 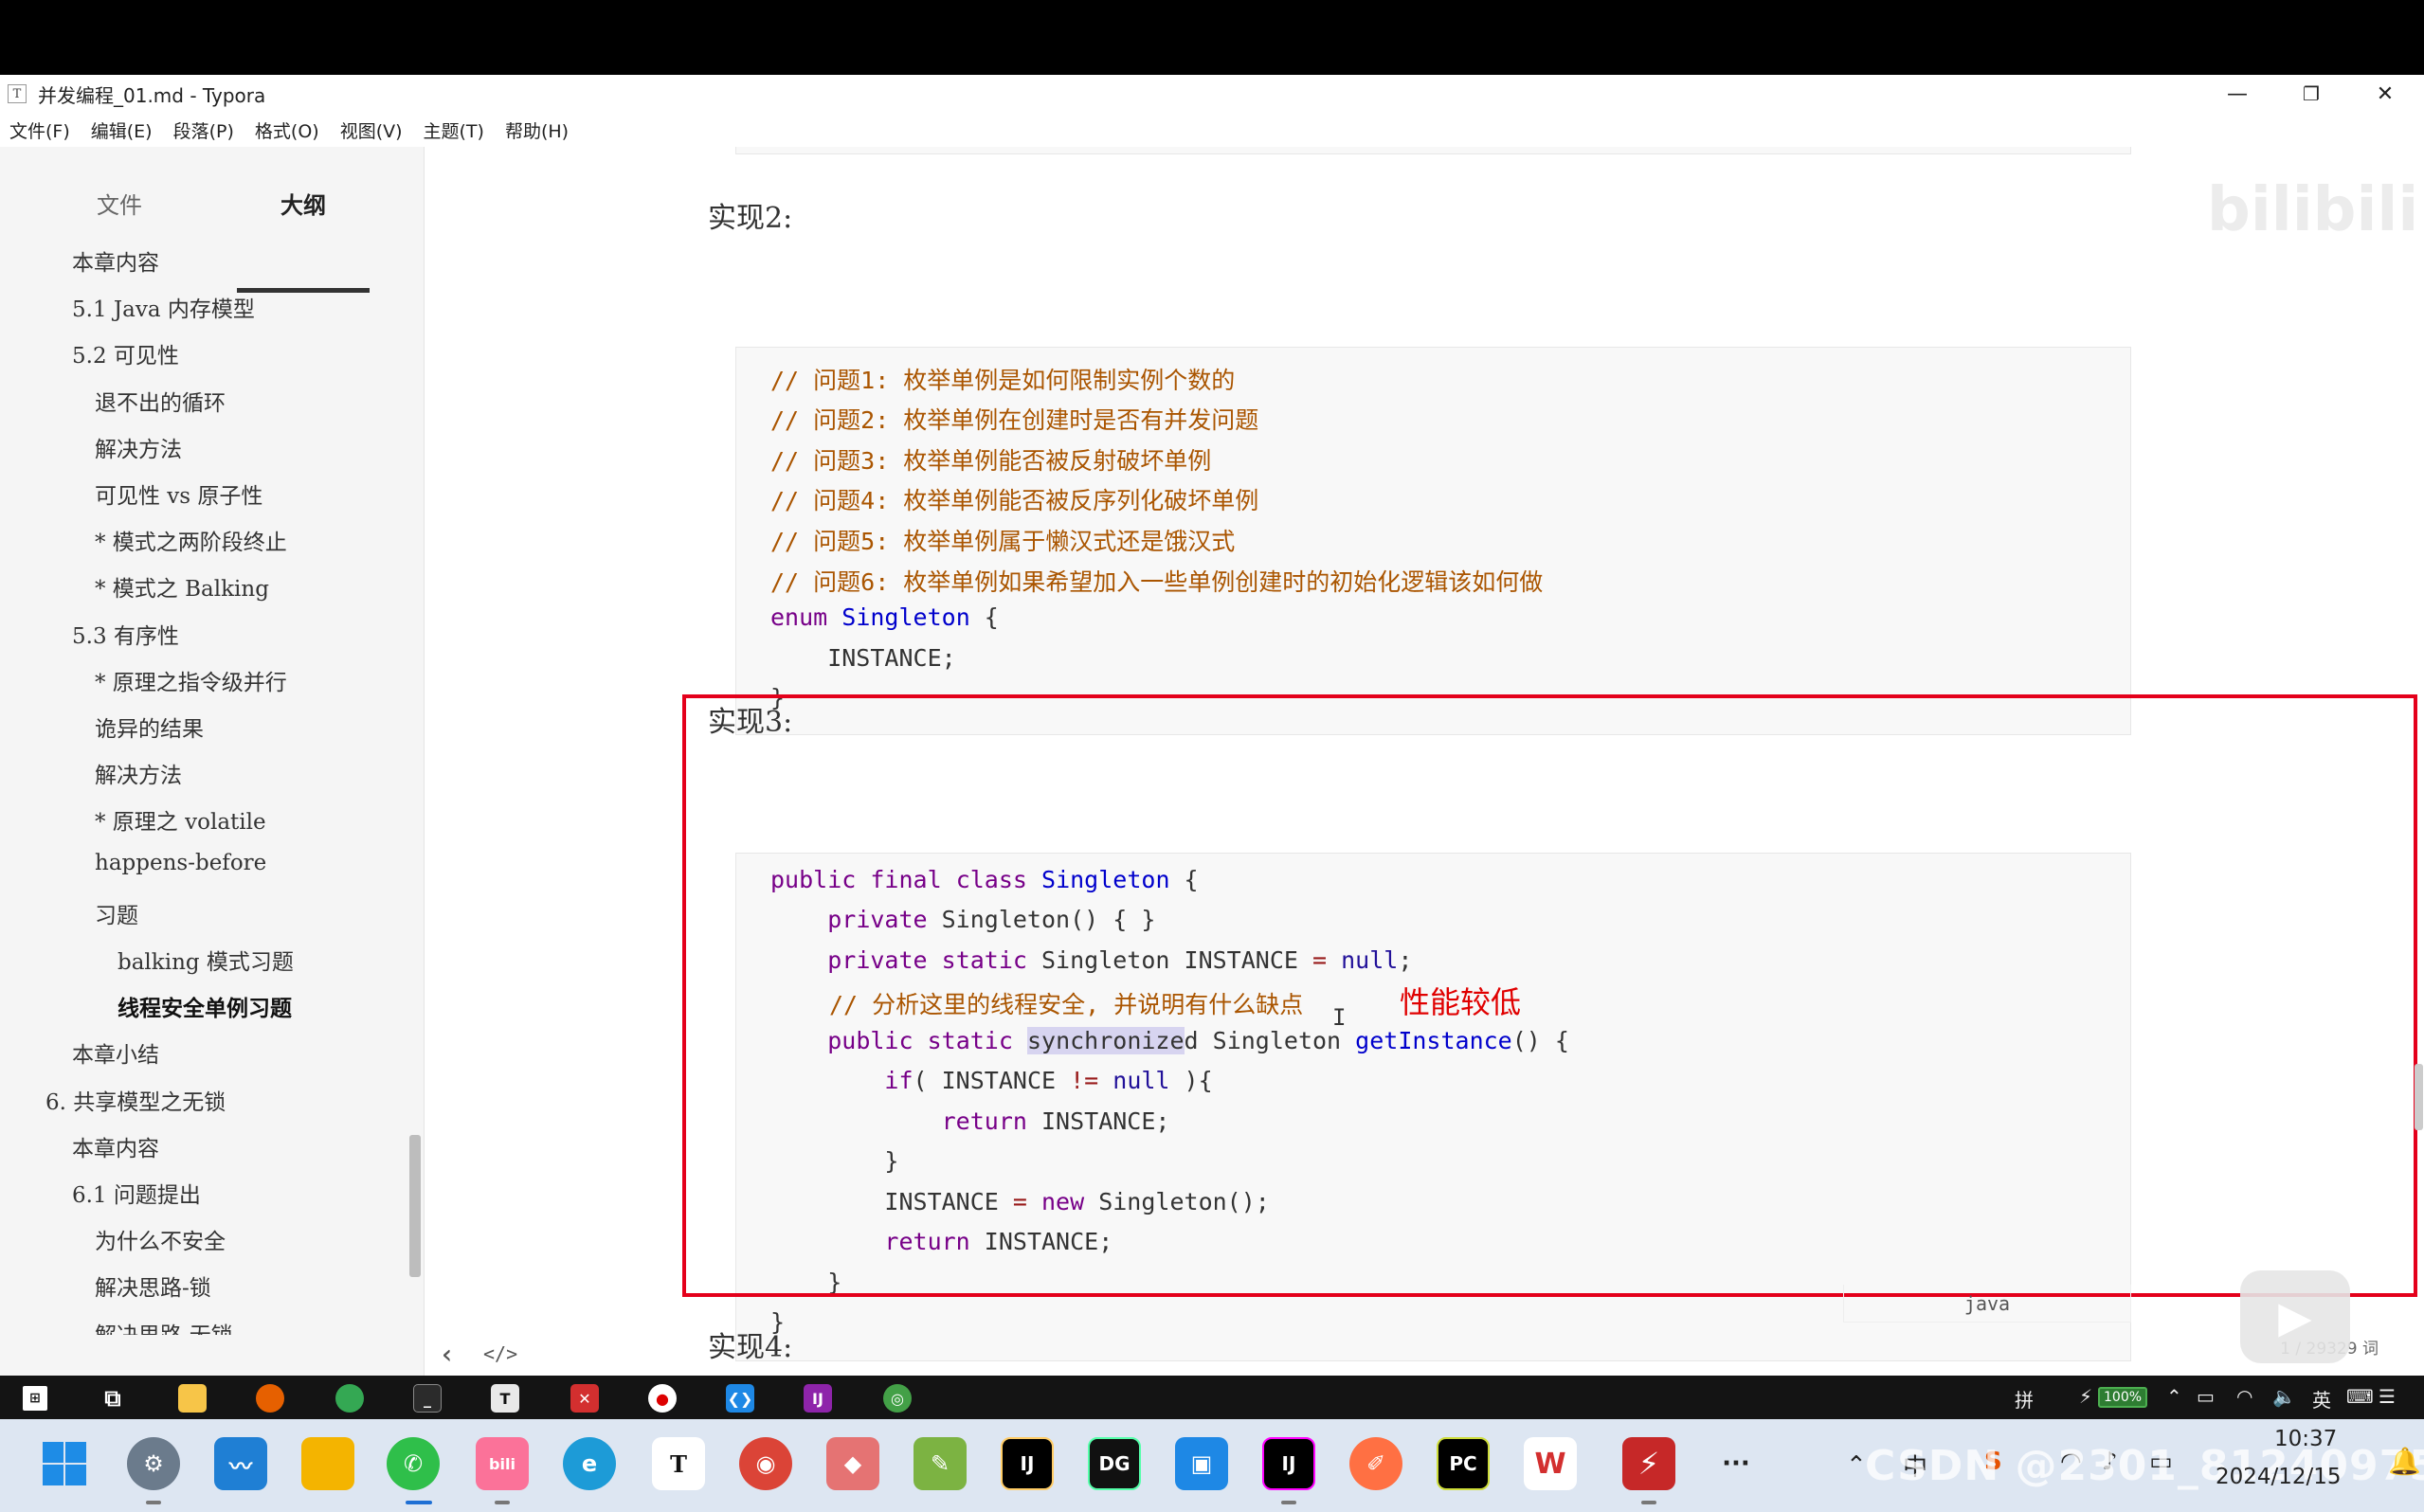 I want to click on outline-item: 6.1 问题提出, so click(x=136, y=1193).